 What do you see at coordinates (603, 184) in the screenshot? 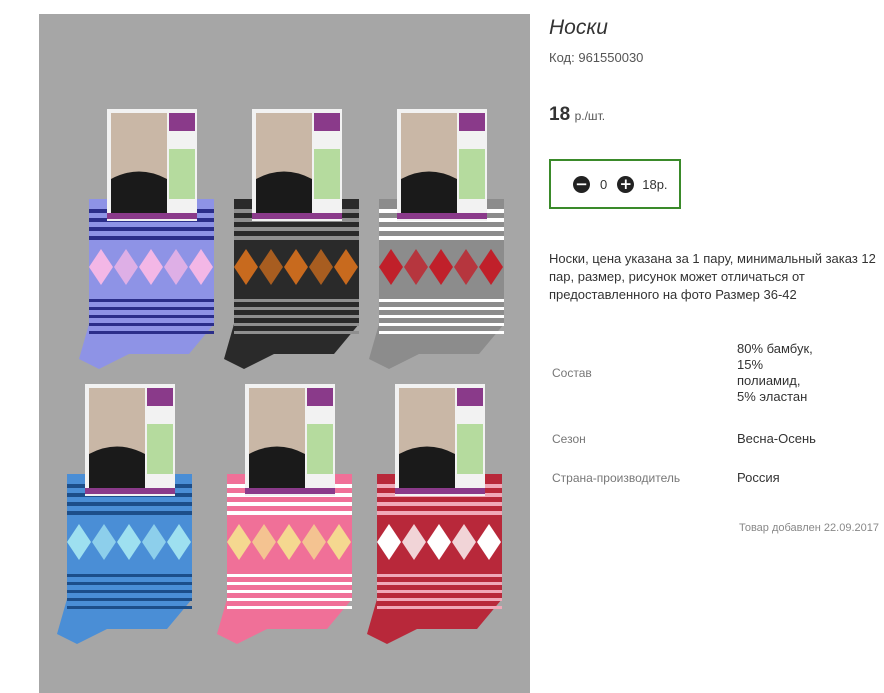
I see `quantity-value: 0` at bounding box center [603, 184].